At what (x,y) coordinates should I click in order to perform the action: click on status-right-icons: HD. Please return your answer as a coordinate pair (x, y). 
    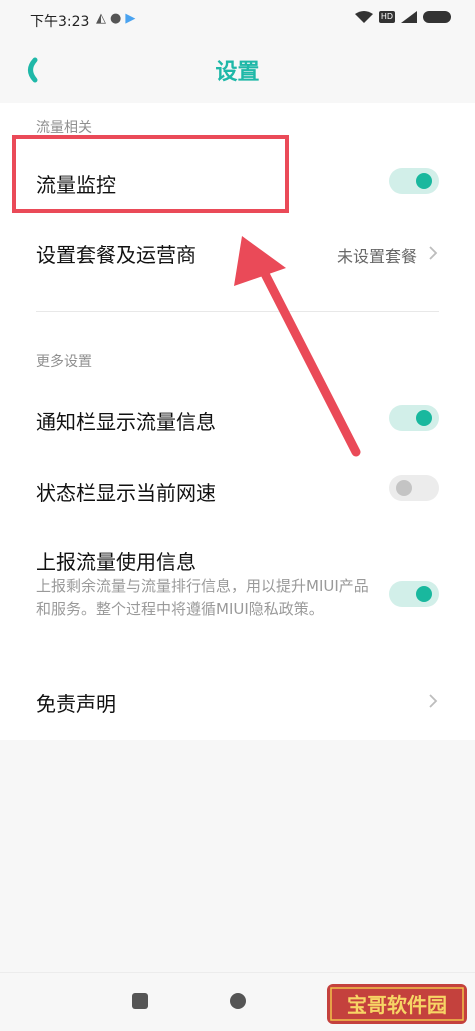
    Looking at the image, I should click on (402, 17).